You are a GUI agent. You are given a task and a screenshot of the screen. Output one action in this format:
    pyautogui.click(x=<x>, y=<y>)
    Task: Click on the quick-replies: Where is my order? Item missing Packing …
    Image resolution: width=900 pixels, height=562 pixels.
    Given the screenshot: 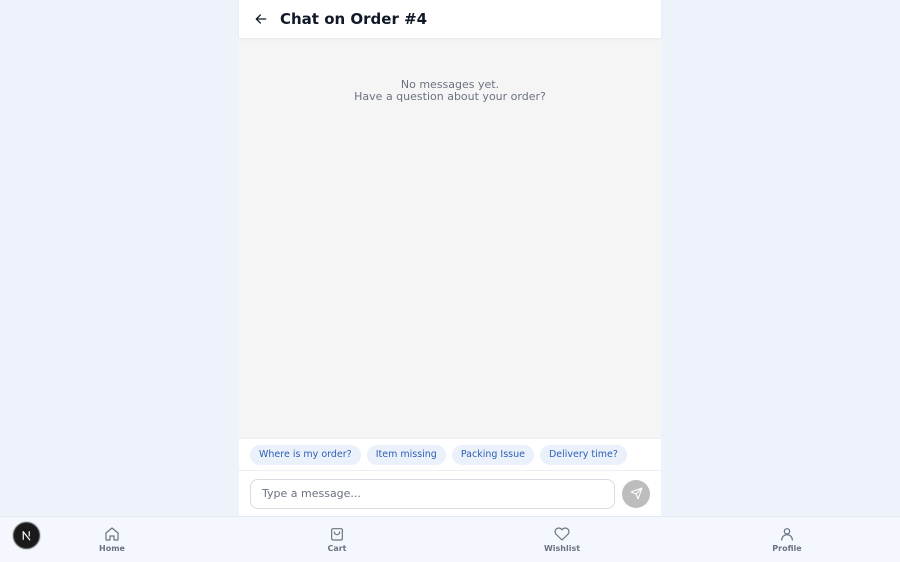 What is the action you would take?
    pyautogui.click(x=450, y=454)
    